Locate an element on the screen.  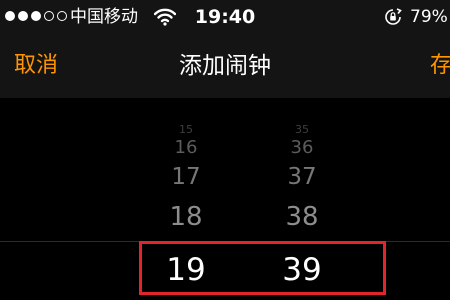
page-title: 添加闹钟 is located at coordinates (225, 66).